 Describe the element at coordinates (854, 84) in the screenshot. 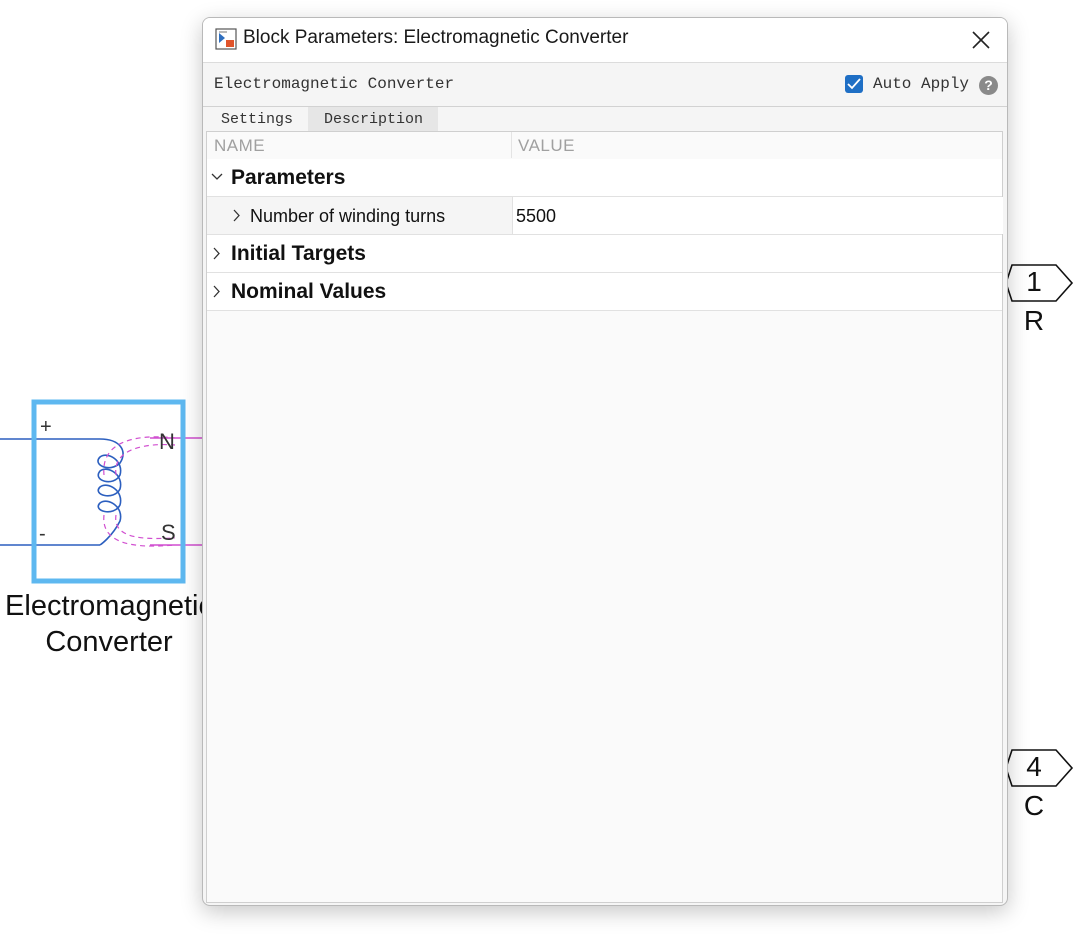

I see `checkbox-checked-icon` at that location.